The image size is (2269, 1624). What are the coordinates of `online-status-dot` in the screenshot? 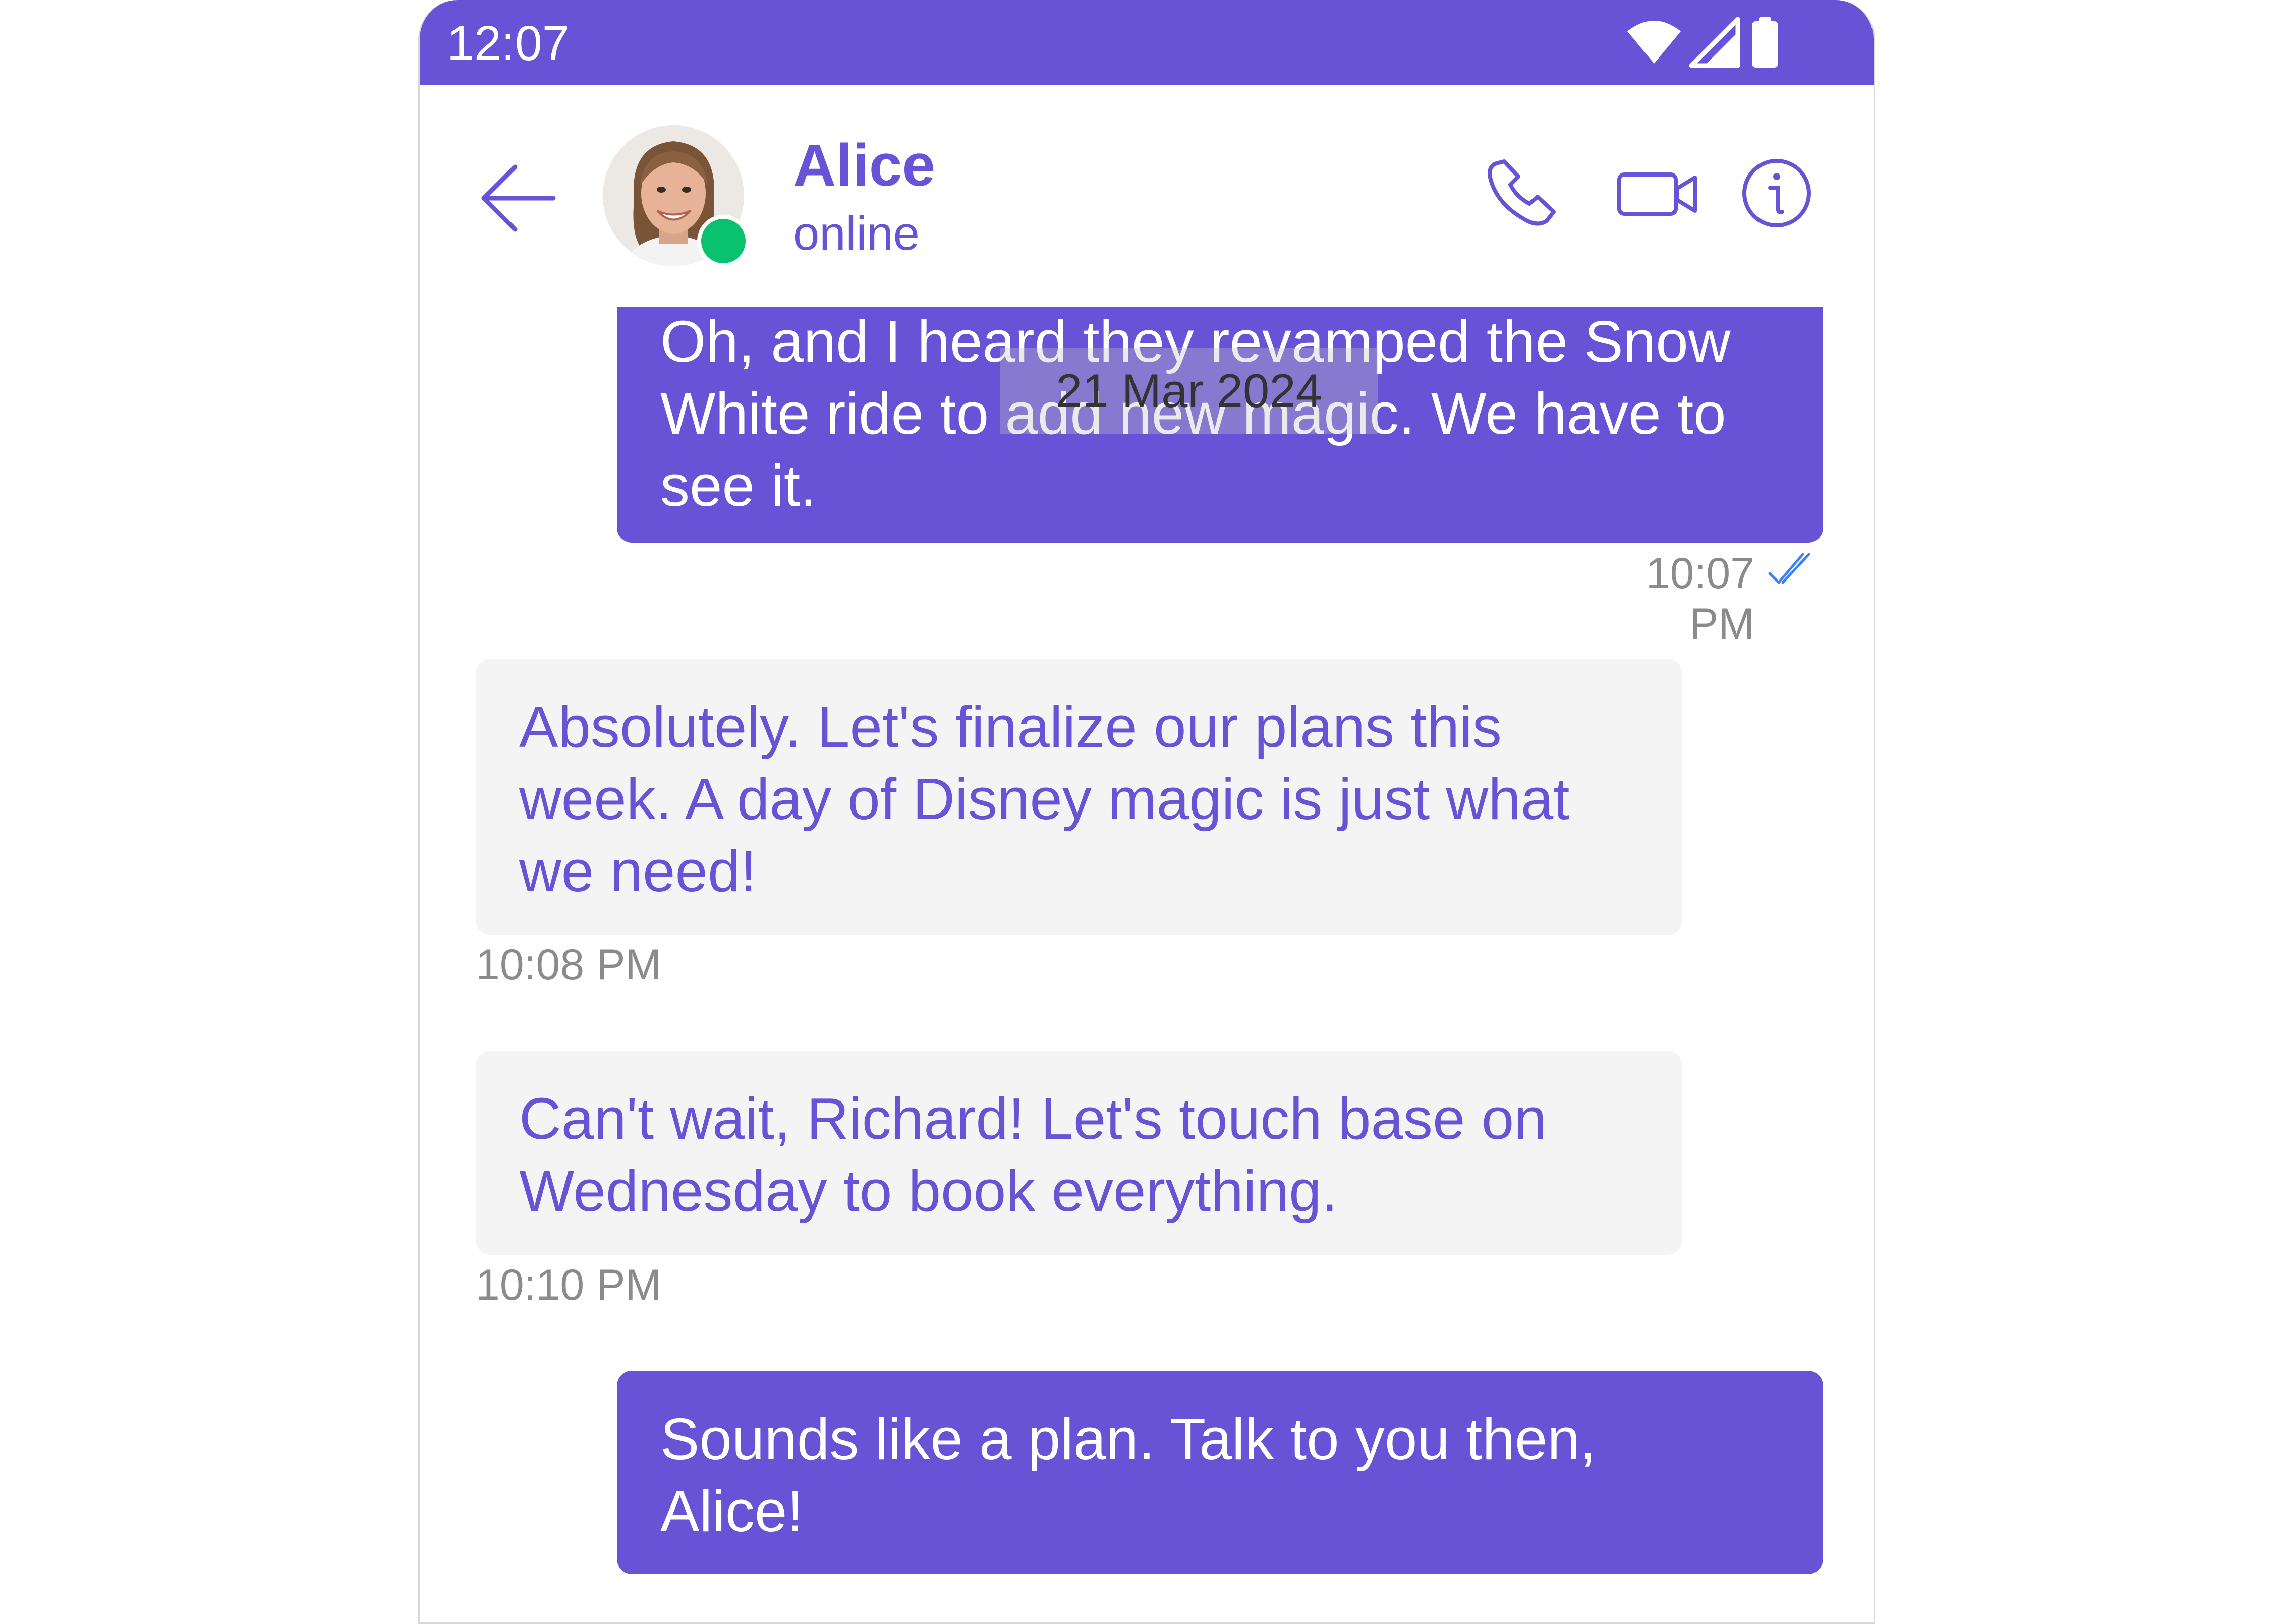 It's located at (723, 241).